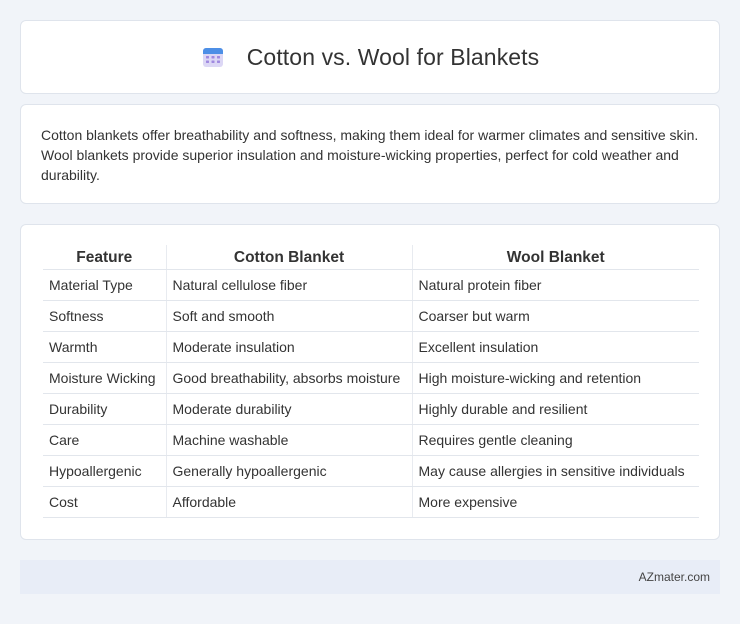 This screenshot has width=740, height=624. Describe the element at coordinates (555, 257) in the screenshot. I see `column-header-wool: Wool Blanket` at that location.